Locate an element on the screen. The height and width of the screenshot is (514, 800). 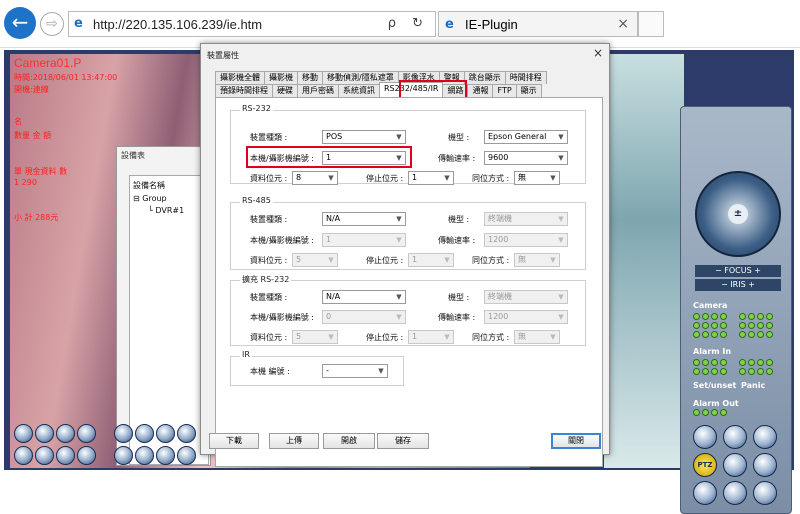
layout-16-button is located at coordinates (86, 433).